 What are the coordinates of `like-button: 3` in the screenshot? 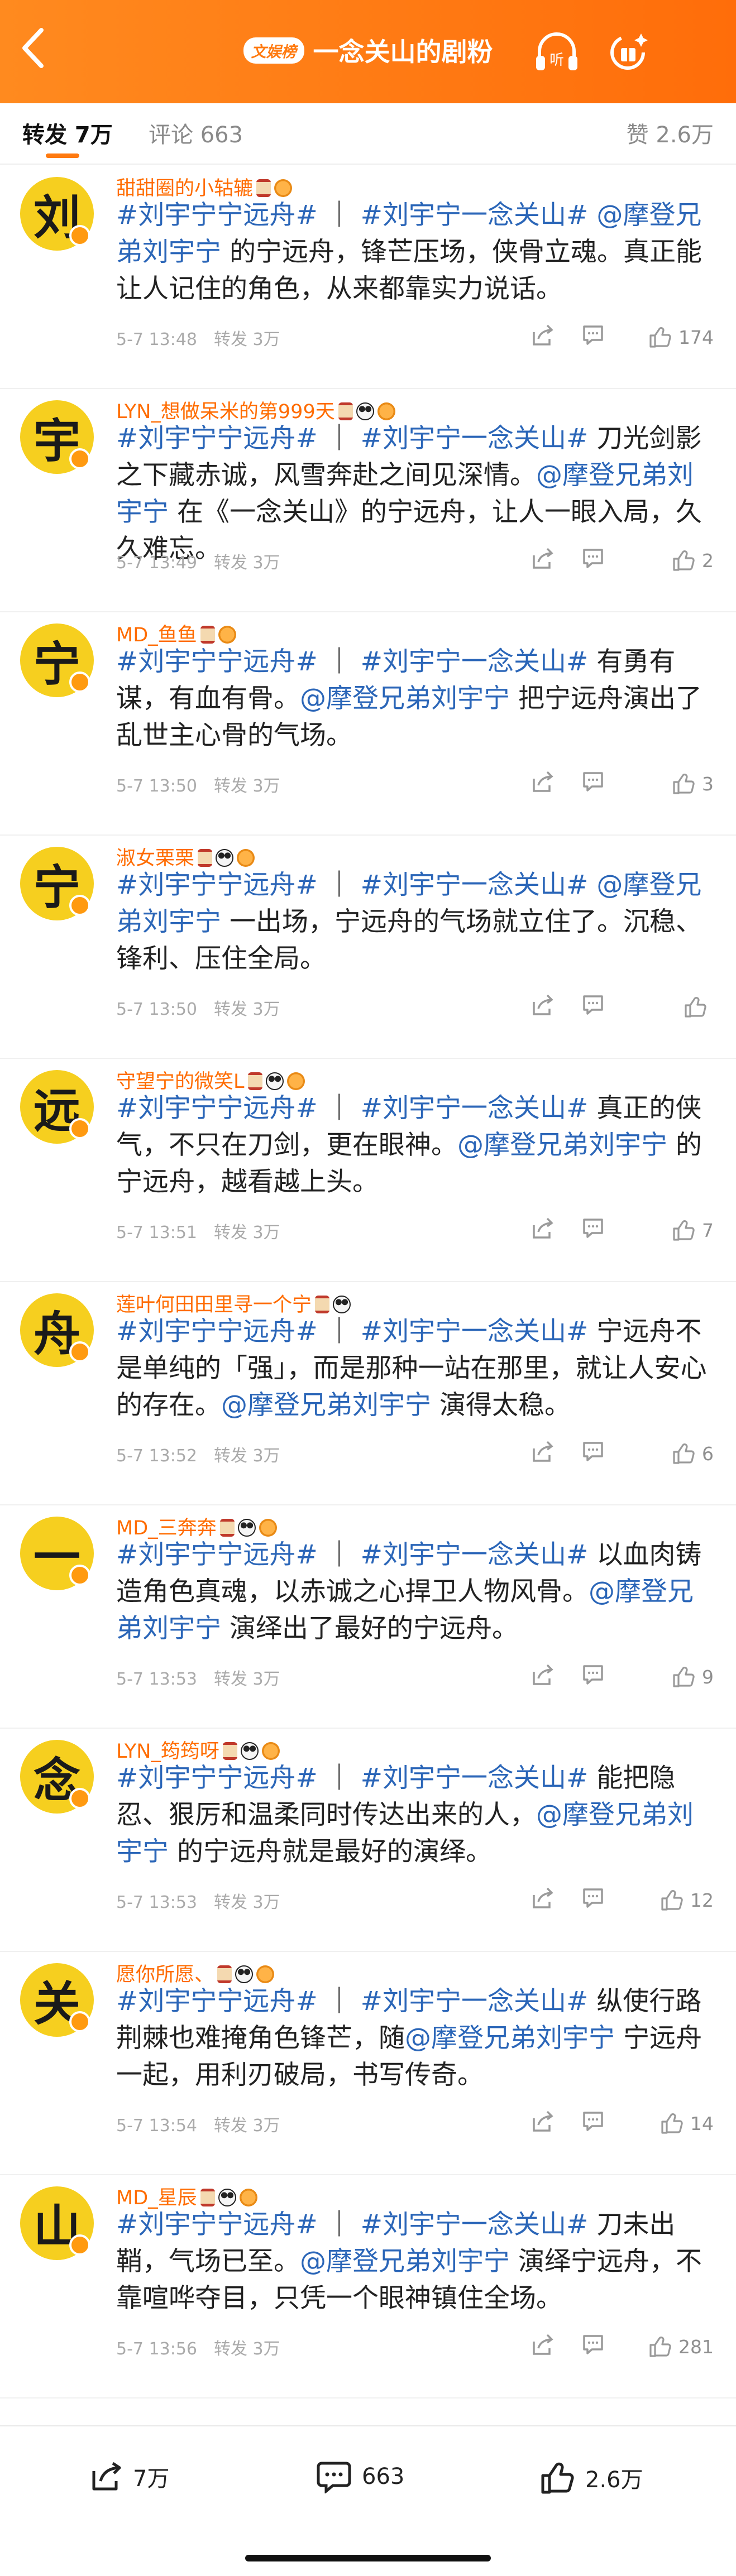 It's located at (693, 783).